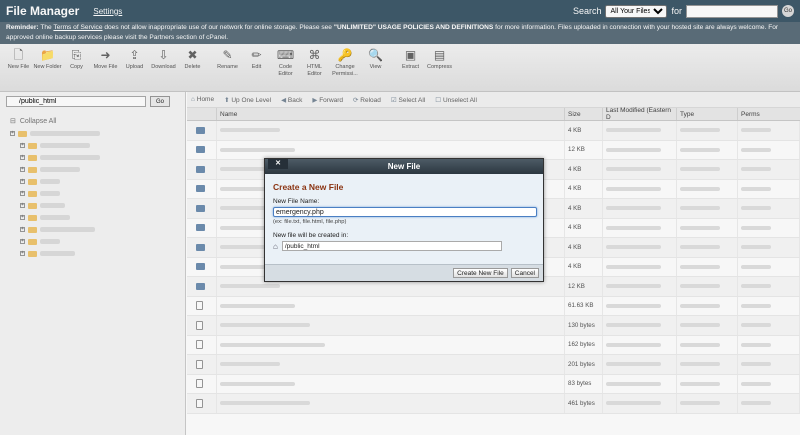  I want to click on location-label: New file will be created in:, so click(311, 235).